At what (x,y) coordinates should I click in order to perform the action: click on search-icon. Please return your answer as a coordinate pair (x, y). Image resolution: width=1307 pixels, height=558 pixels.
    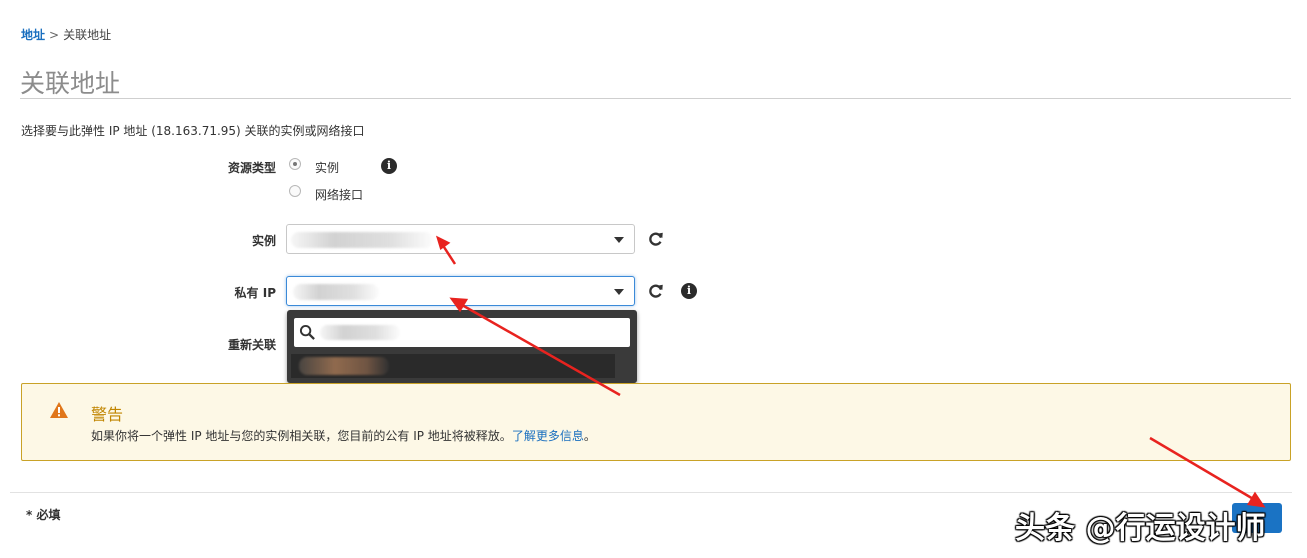
    Looking at the image, I should click on (307, 332).